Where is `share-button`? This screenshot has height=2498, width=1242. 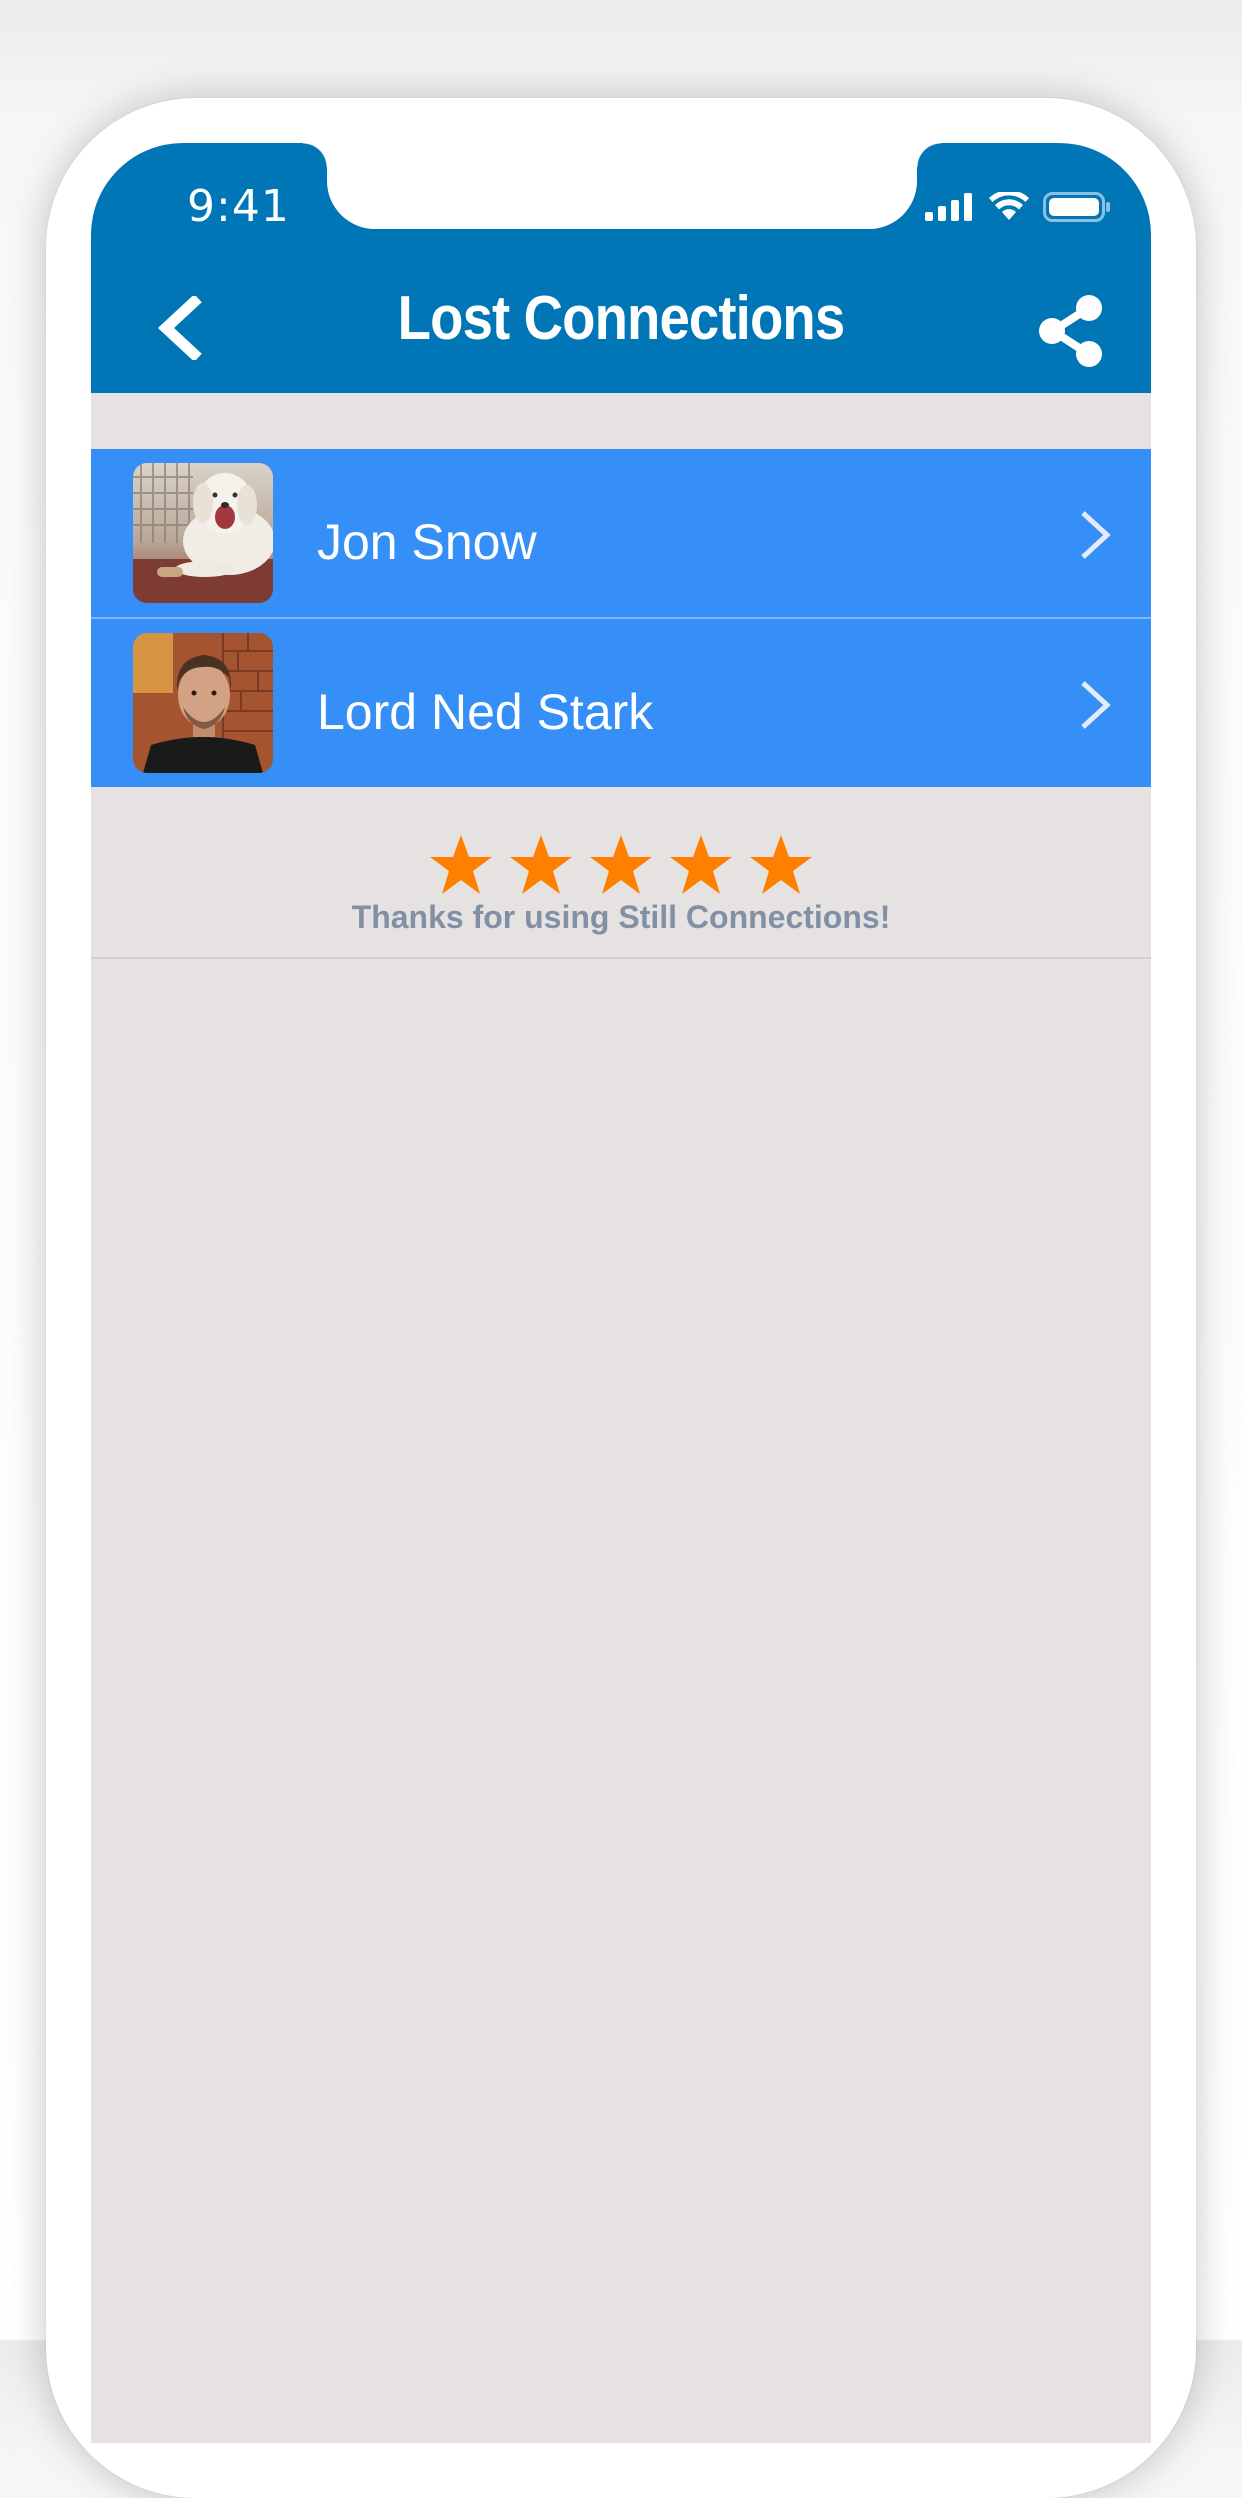 share-button is located at coordinates (1073, 331).